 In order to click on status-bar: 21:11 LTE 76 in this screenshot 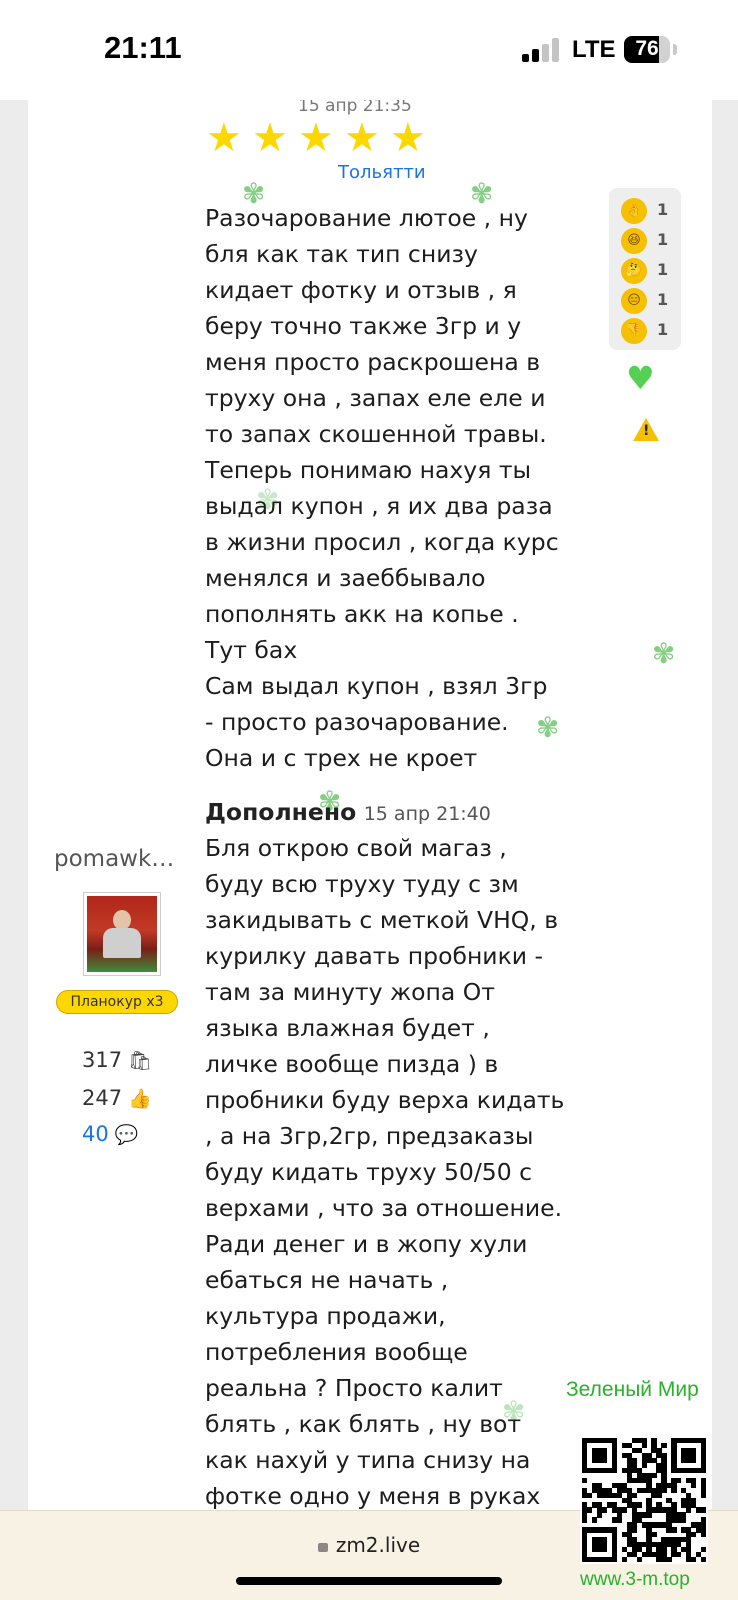, I will do `click(369, 50)`.